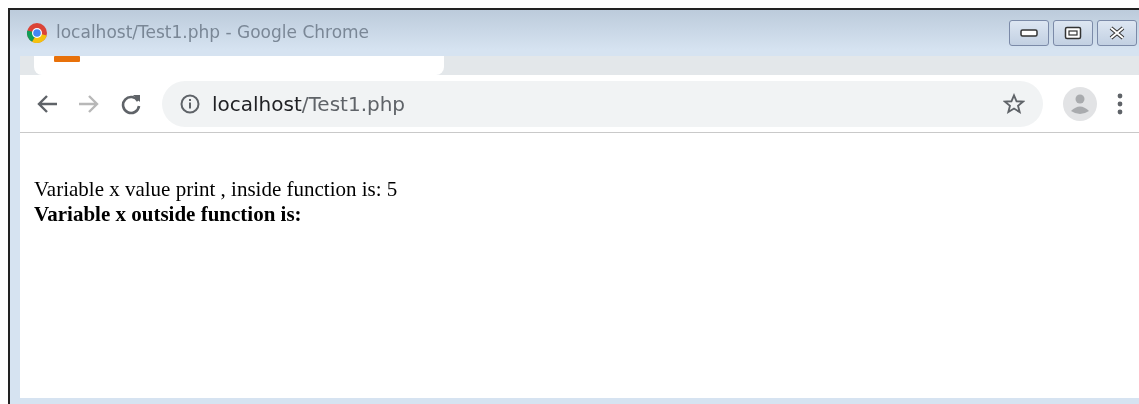 Image resolution: width=1139 pixels, height=404 pixels. I want to click on menu-icon, so click(1120, 103).